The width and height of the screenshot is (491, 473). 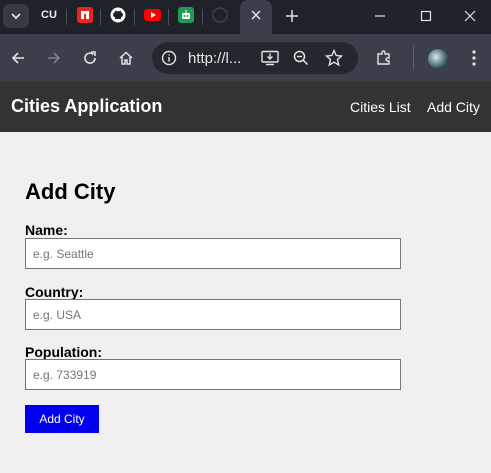 I want to click on play-icon, so click(x=153, y=15).